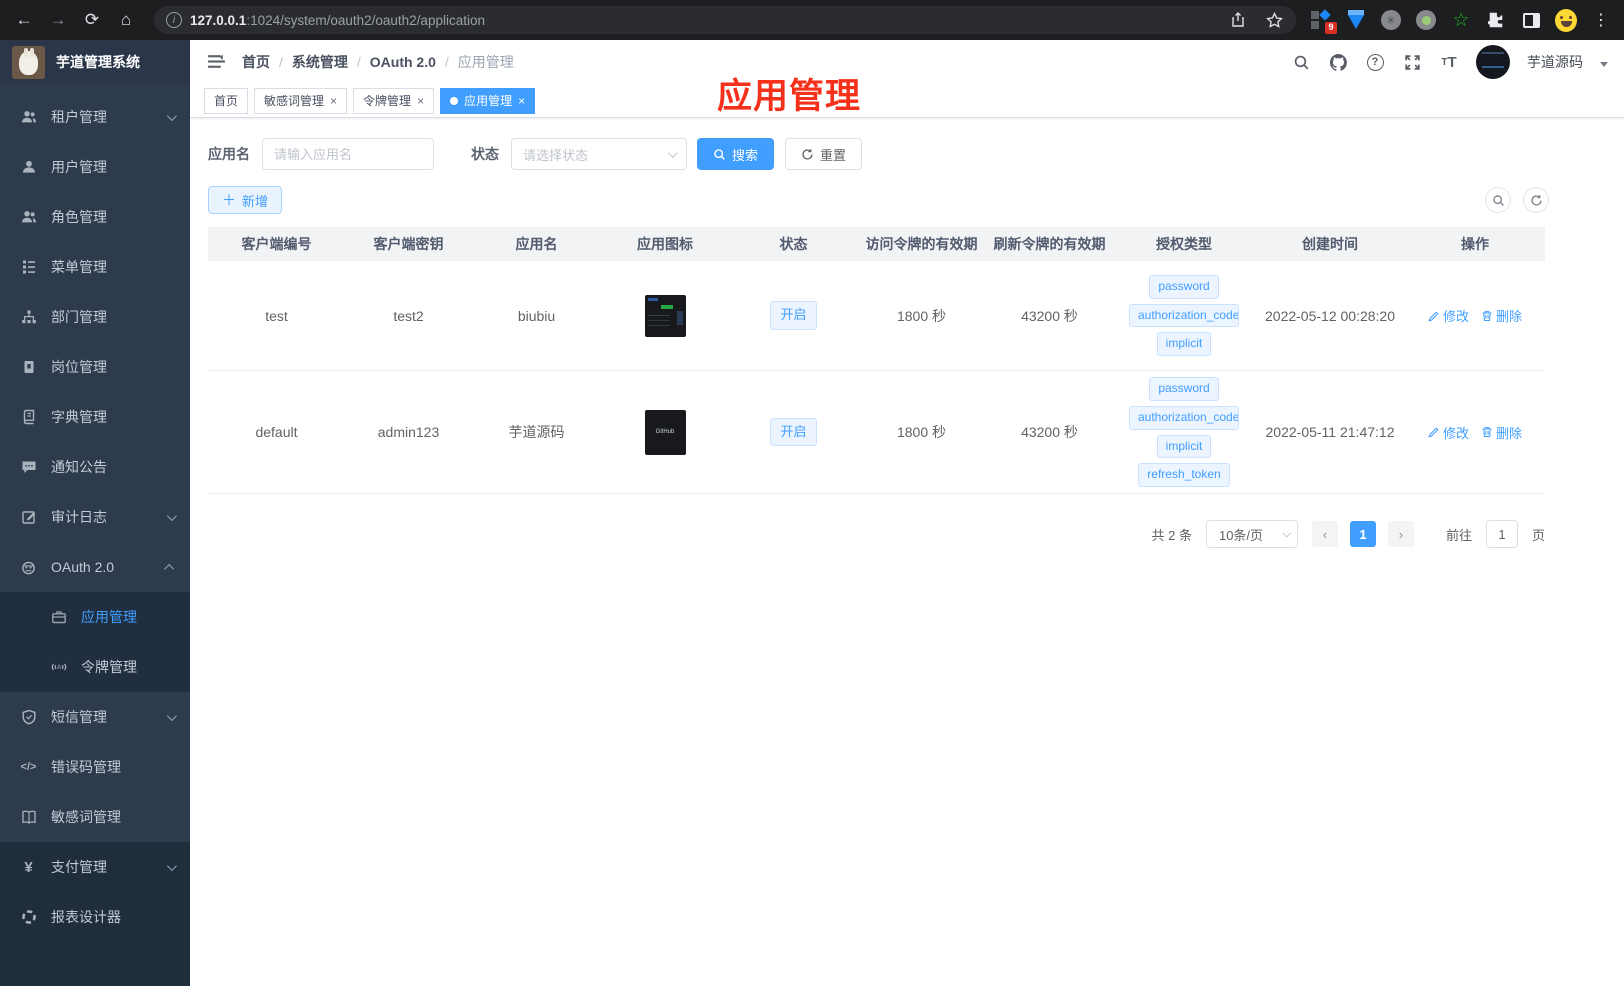 The image size is (1624, 986). I want to click on chevron-up-icon, so click(169, 568).